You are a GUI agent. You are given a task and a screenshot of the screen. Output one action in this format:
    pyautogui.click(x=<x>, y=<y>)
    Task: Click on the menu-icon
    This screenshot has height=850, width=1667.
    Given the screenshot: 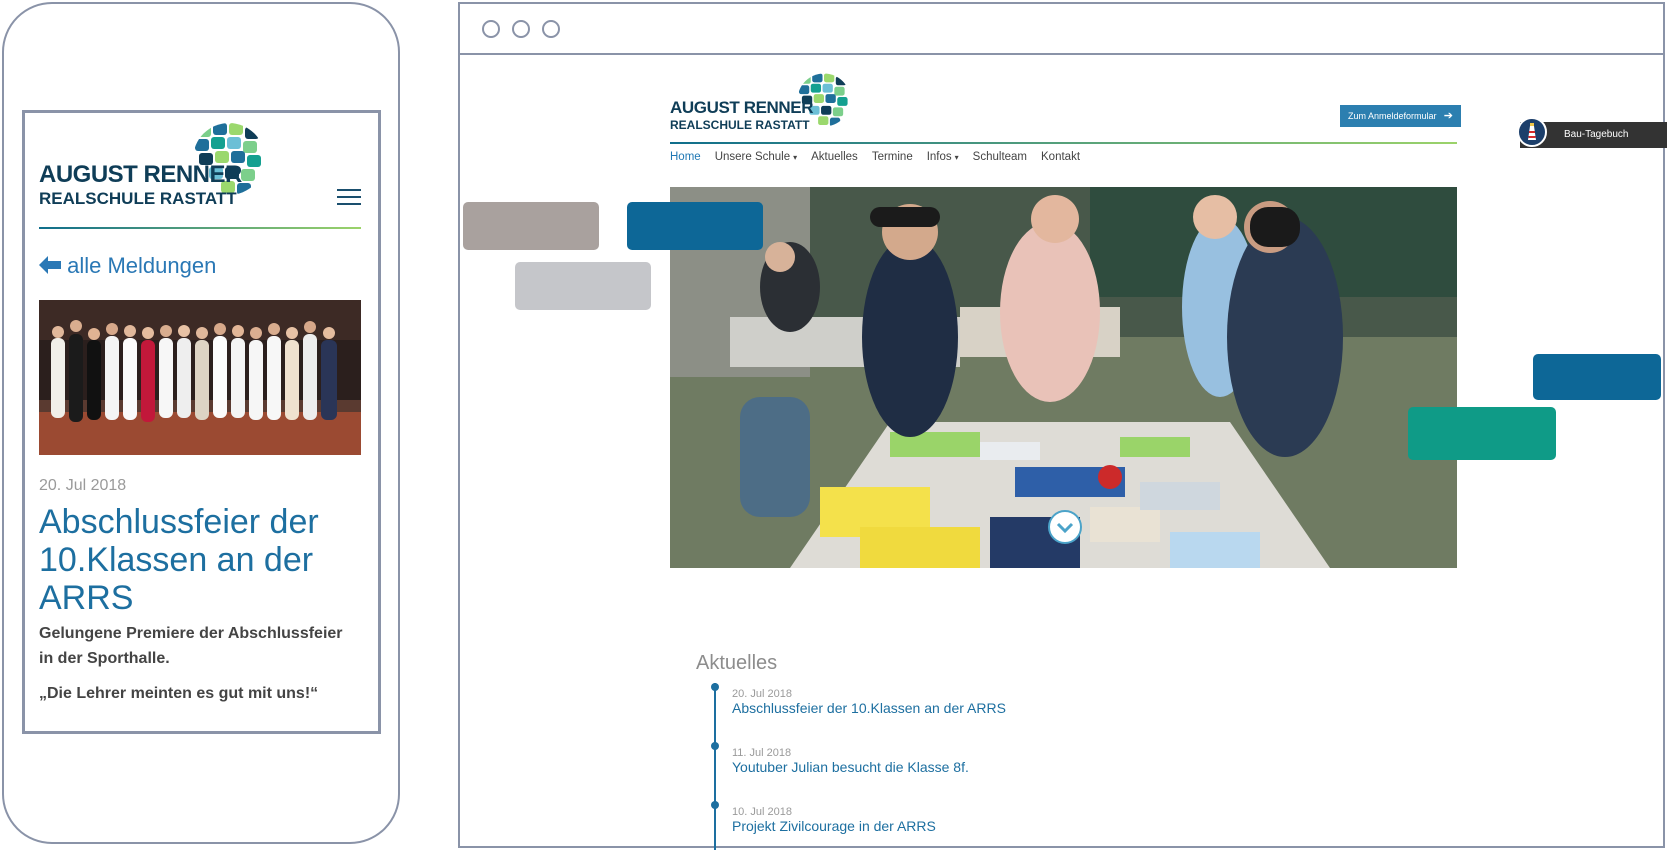 What is the action you would take?
    pyautogui.click(x=349, y=197)
    